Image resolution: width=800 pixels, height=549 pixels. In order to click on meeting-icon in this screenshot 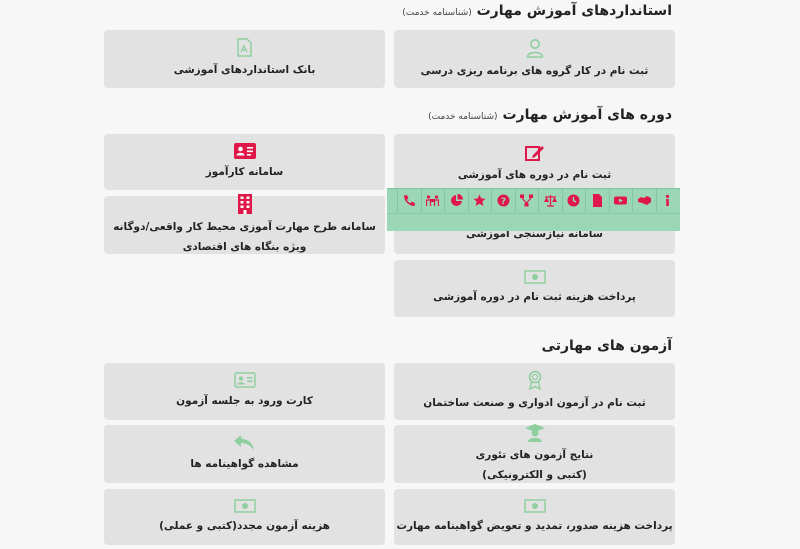, I will do `click(432, 200)`.